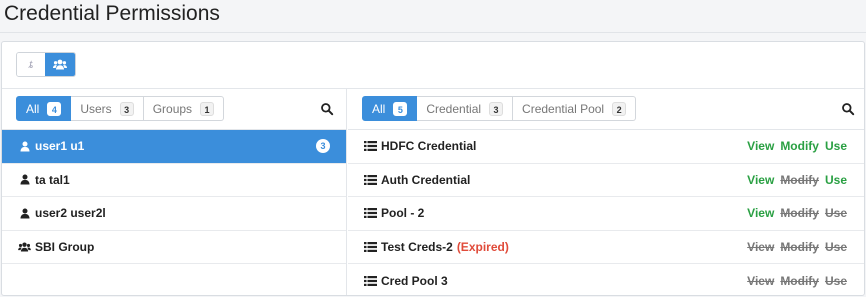 This screenshot has height=297, width=866. Describe the element at coordinates (564, 281) in the screenshot. I see `credential-name: Cred Pool 3` at that location.